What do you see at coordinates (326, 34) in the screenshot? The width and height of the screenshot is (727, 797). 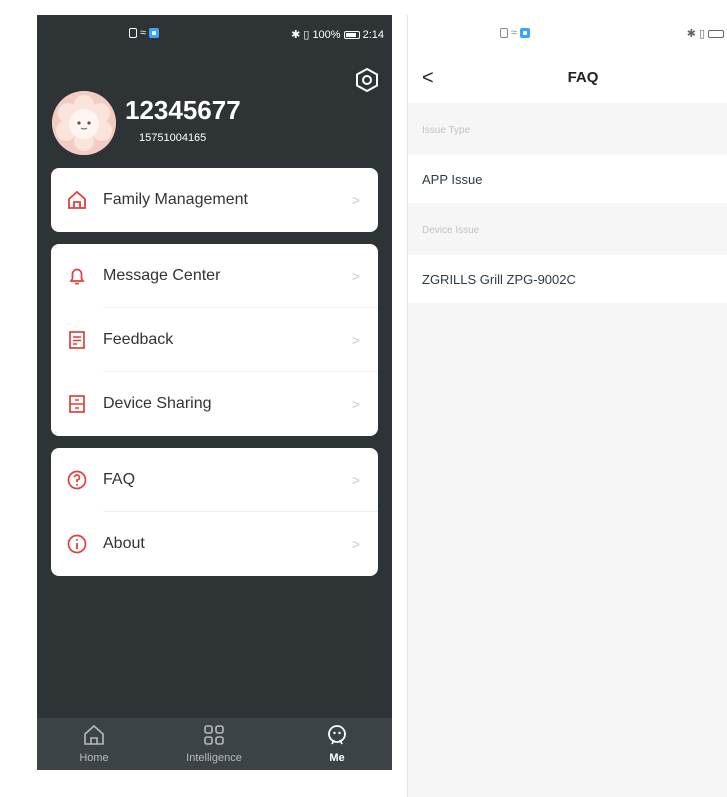 I see `battery-percent: 100%` at bounding box center [326, 34].